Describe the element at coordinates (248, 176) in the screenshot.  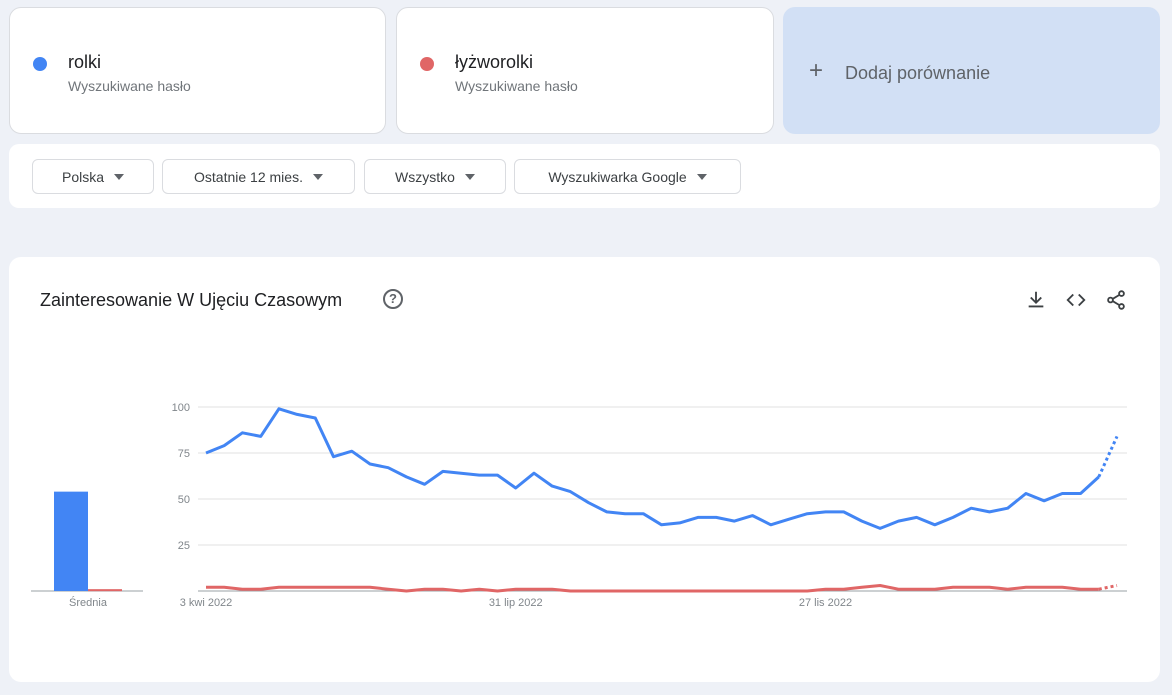
I see `period-dropdown-label: Ostatnie 12 mies.` at that location.